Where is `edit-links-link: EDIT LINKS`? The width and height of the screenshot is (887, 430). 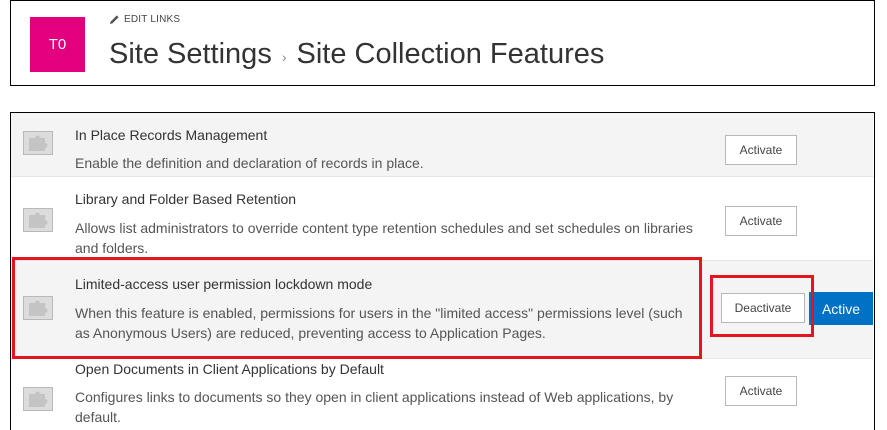
edit-links-link: EDIT LINKS is located at coordinates (144, 19).